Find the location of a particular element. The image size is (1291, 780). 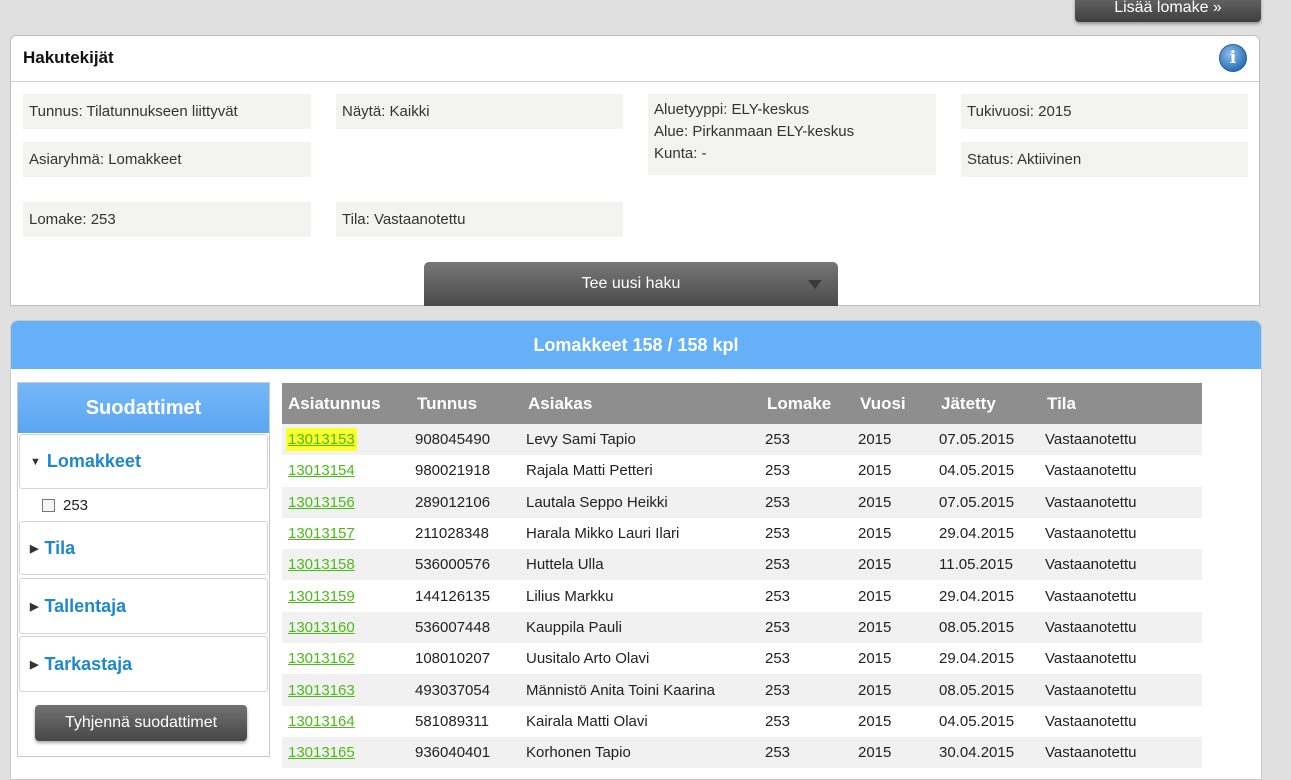

cell-asiakas: Kairala Matti Olavi is located at coordinates (641, 721).